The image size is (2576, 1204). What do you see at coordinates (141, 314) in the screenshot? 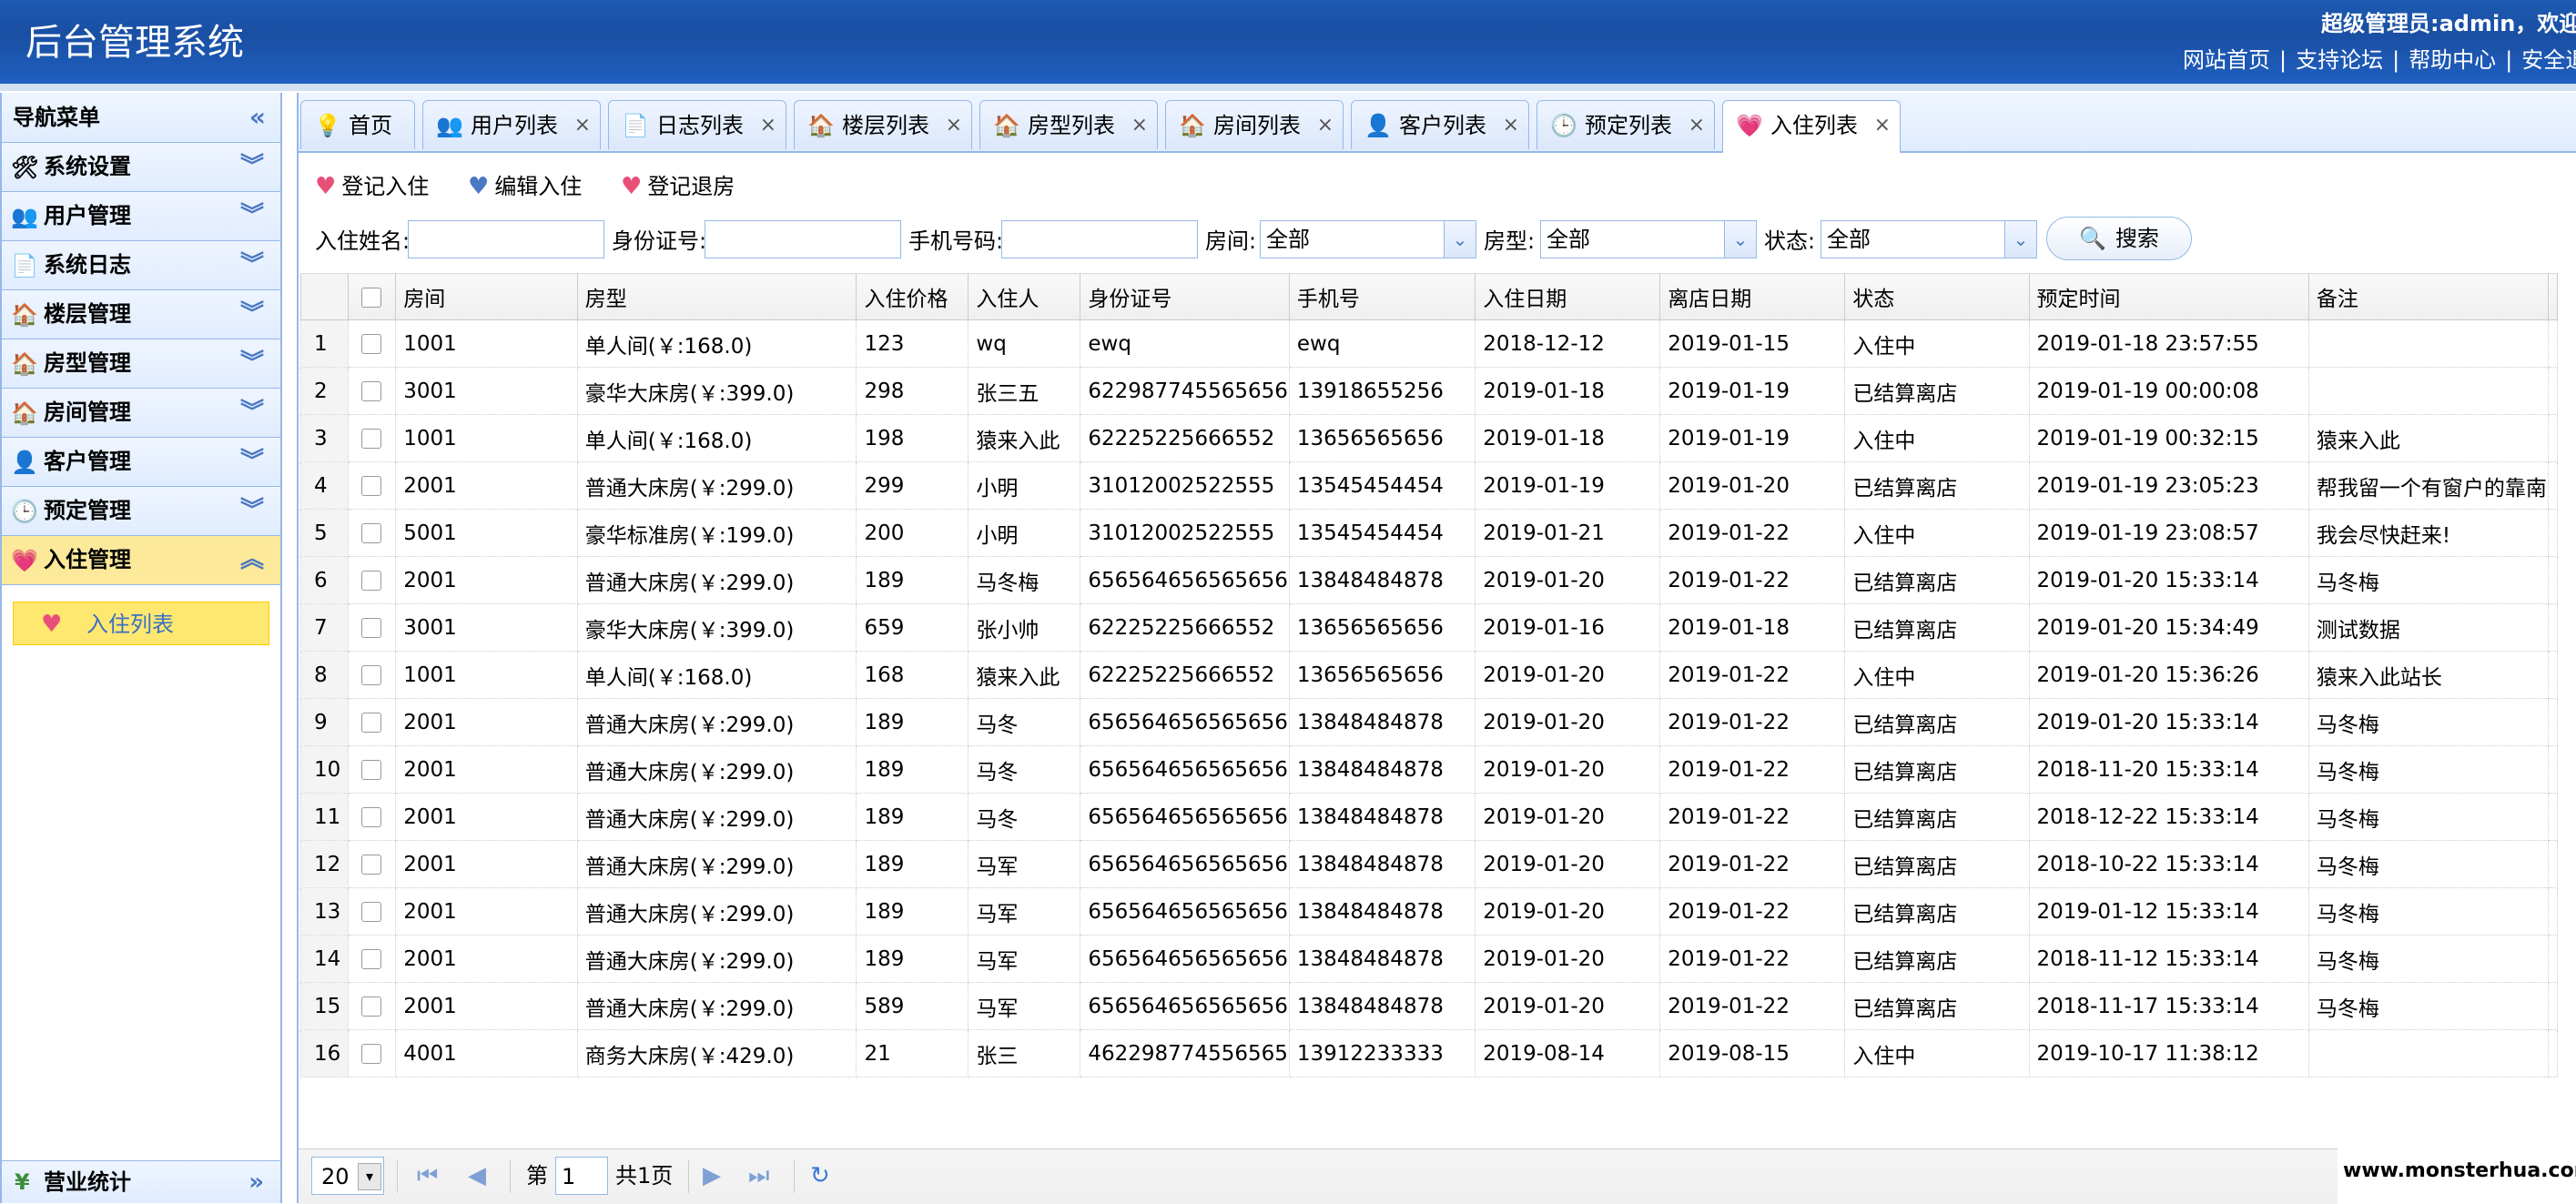
I see `sidebar-item-3: 🏠 楼层管理 ︾` at bounding box center [141, 314].